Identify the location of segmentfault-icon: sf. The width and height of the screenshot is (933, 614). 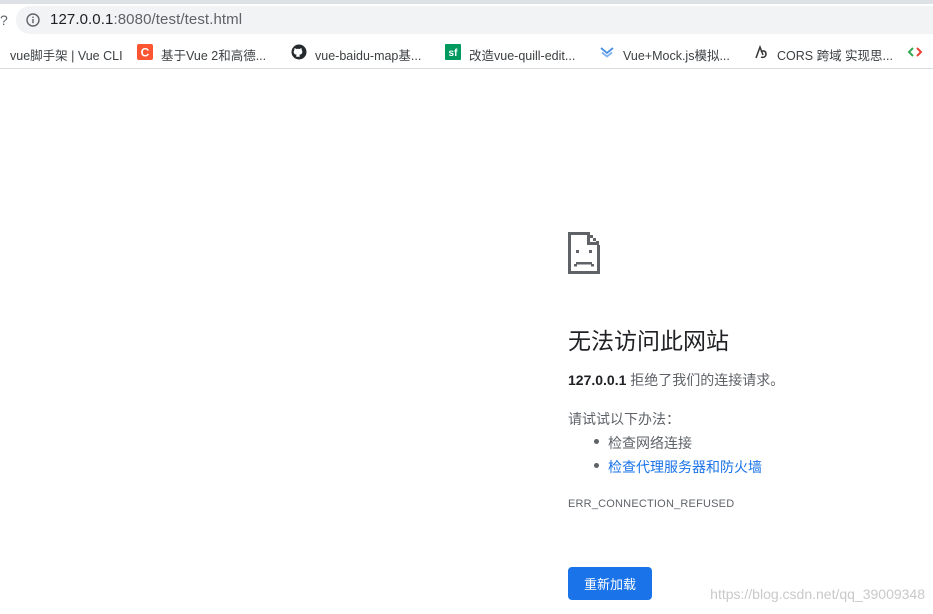
(453, 52).